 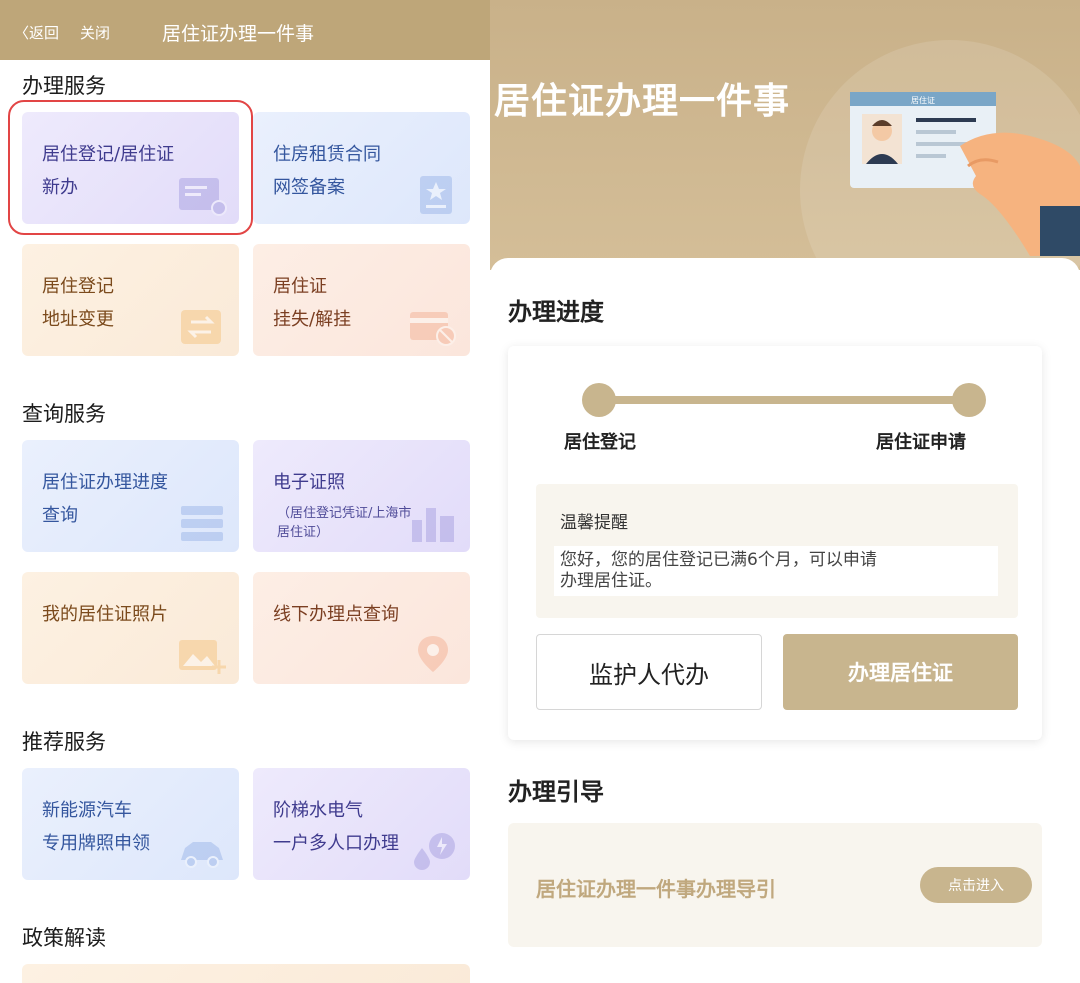 What do you see at coordinates (434, 851) in the screenshot?
I see `water-electric-icon` at bounding box center [434, 851].